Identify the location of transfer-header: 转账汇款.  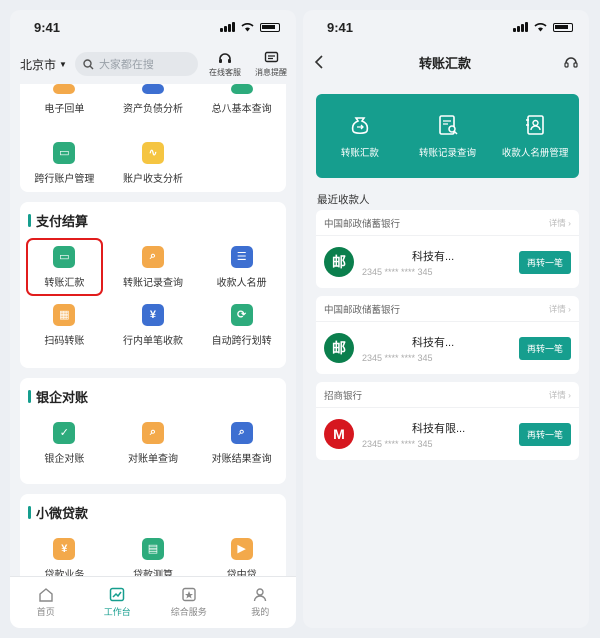
(446, 62).